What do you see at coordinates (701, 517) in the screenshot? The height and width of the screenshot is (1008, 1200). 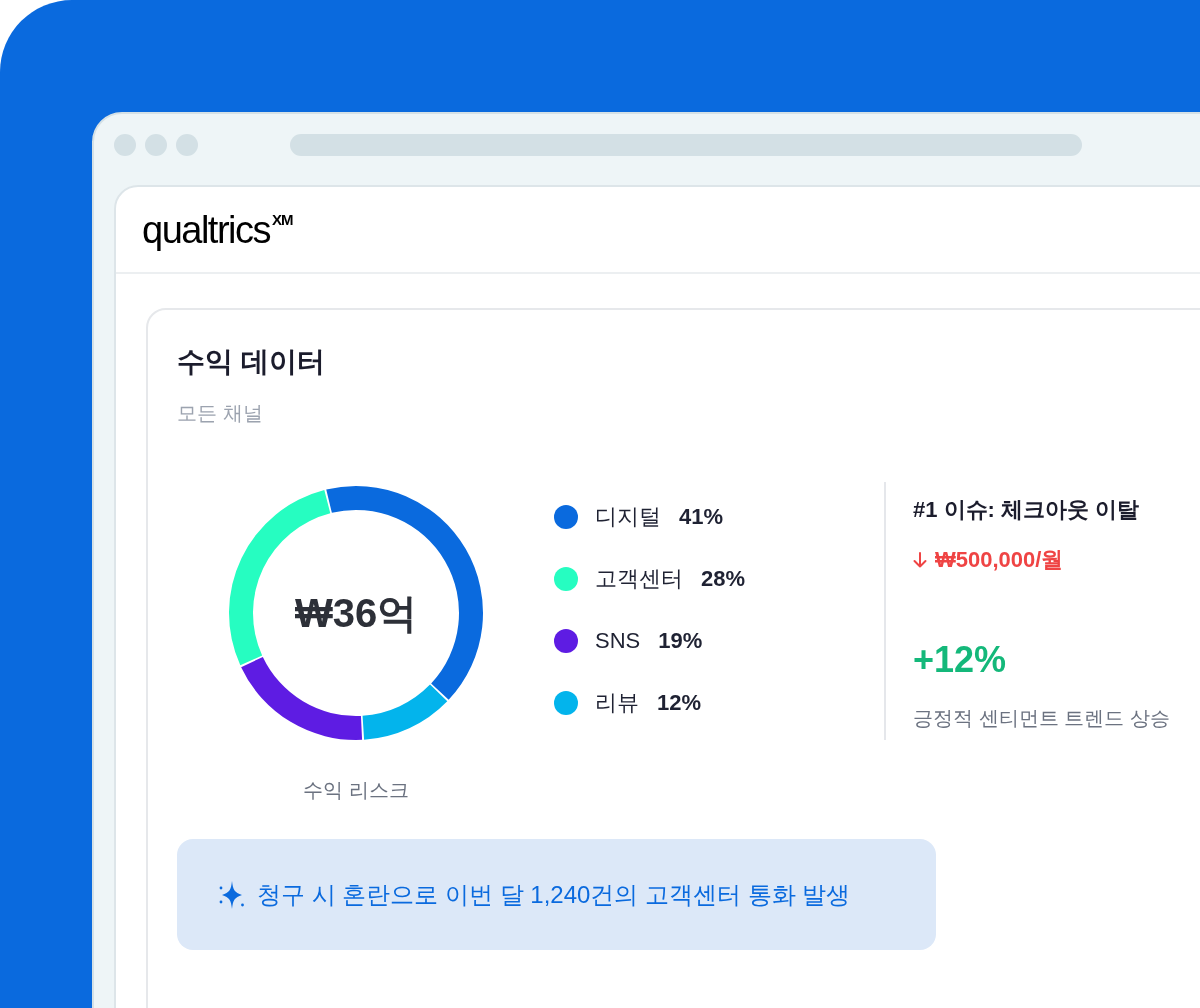 I see `legend-value: 41%` at bounding box center [701, 517].